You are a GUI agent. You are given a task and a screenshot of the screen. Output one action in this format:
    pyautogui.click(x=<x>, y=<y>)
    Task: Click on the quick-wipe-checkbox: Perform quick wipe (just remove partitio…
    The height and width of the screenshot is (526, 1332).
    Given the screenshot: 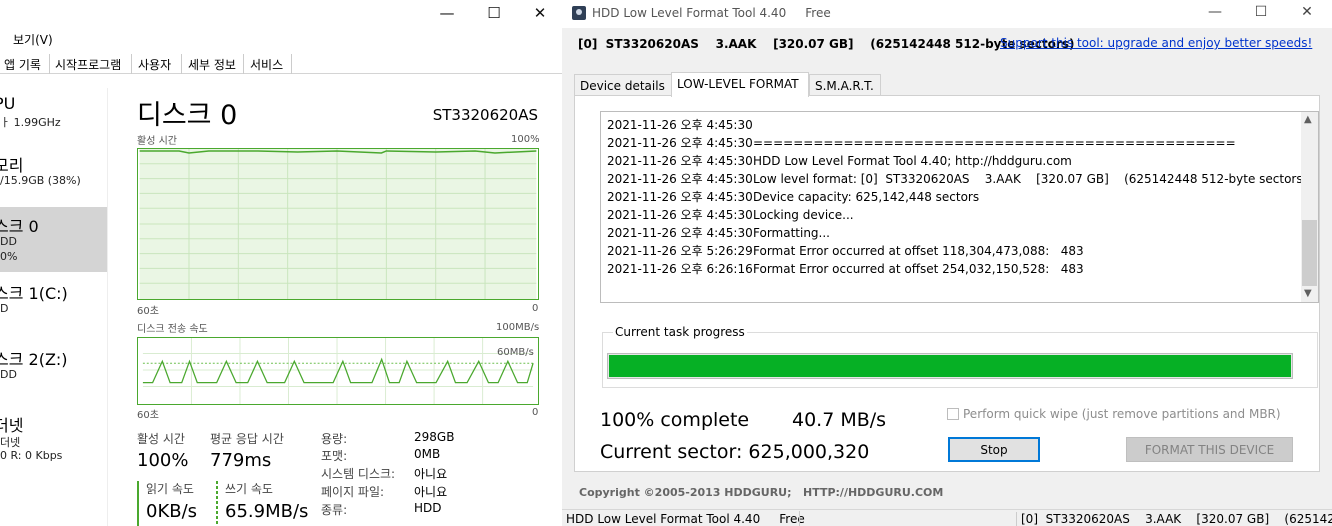 What is the action you would take?
    pyautogui.click(x=1114, y=414)
    